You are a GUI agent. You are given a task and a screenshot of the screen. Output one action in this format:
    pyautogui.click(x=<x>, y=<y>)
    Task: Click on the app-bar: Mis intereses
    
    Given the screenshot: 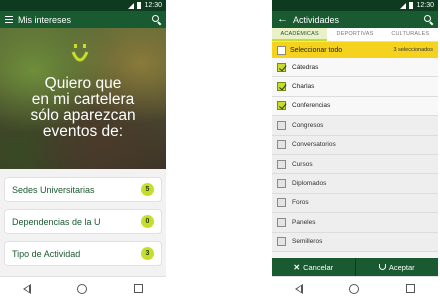 What is the action you would take?
    pyautogui.click(x=83, y=19)
    